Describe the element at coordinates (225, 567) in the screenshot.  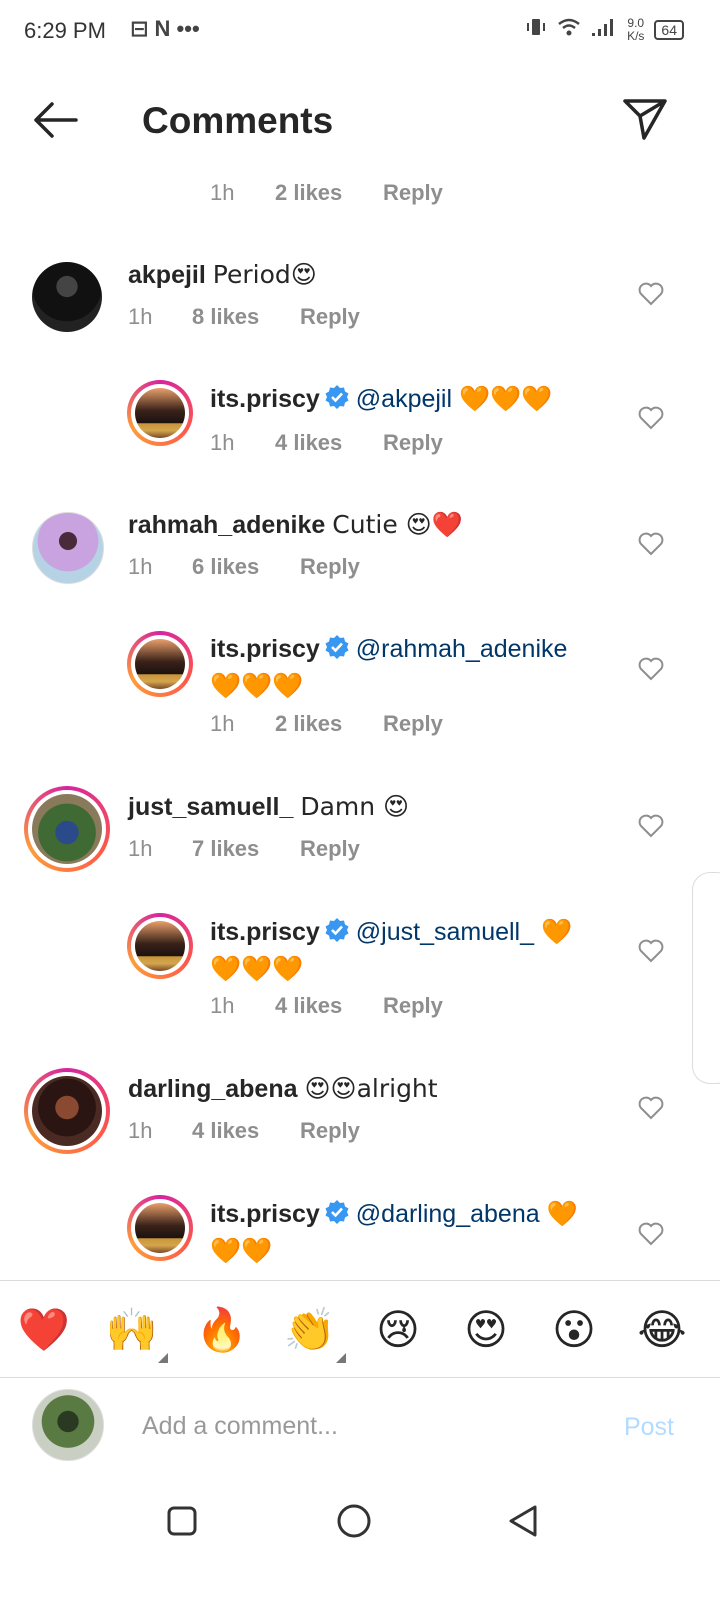
I see `comment-likes: 6 likes` at that location.